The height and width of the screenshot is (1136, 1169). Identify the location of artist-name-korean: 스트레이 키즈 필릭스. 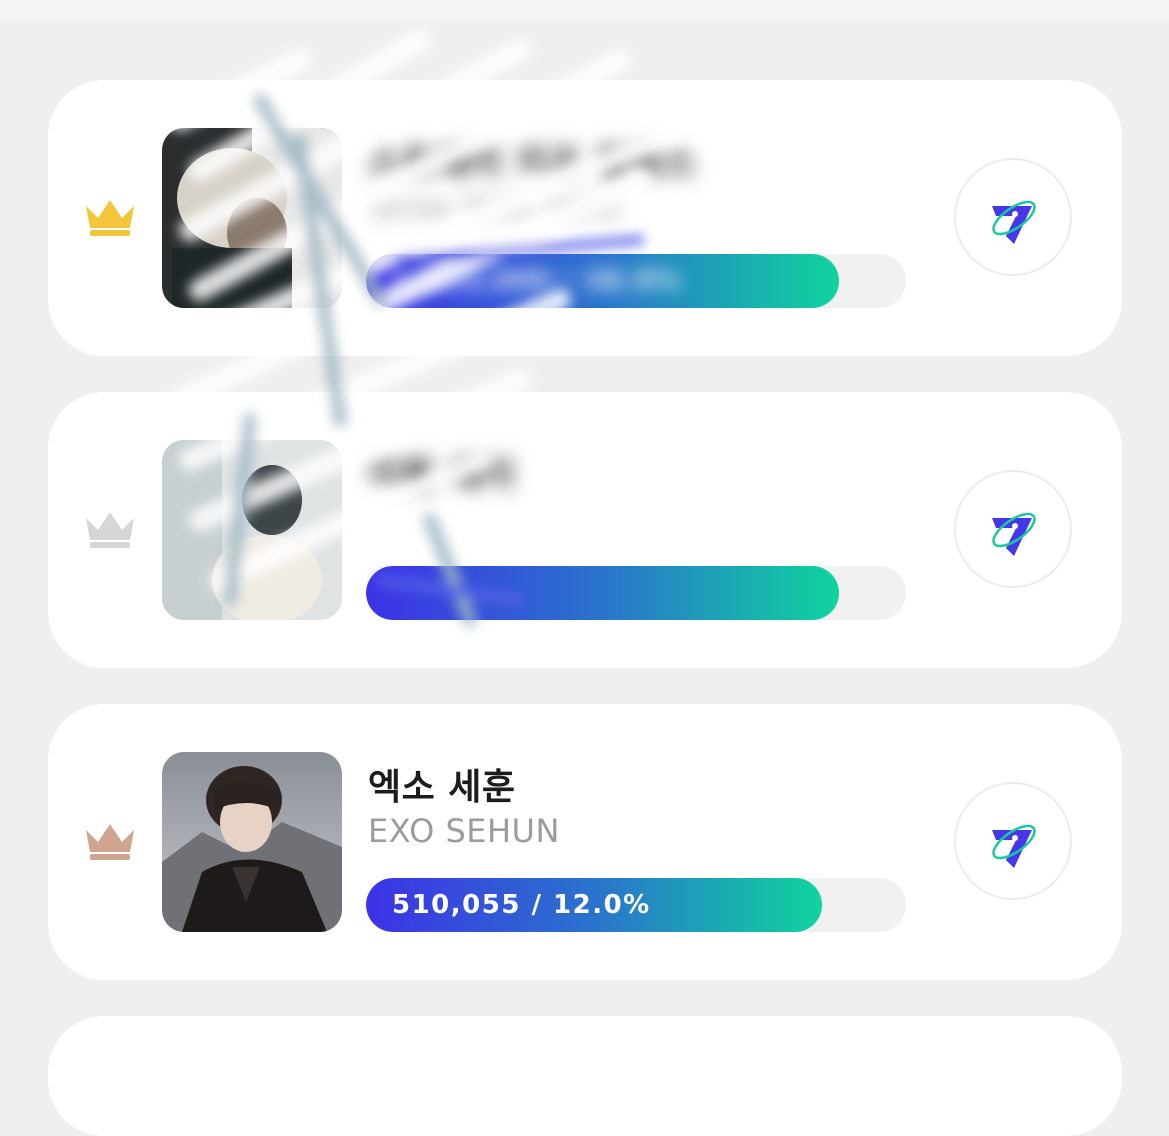
(532, 163).